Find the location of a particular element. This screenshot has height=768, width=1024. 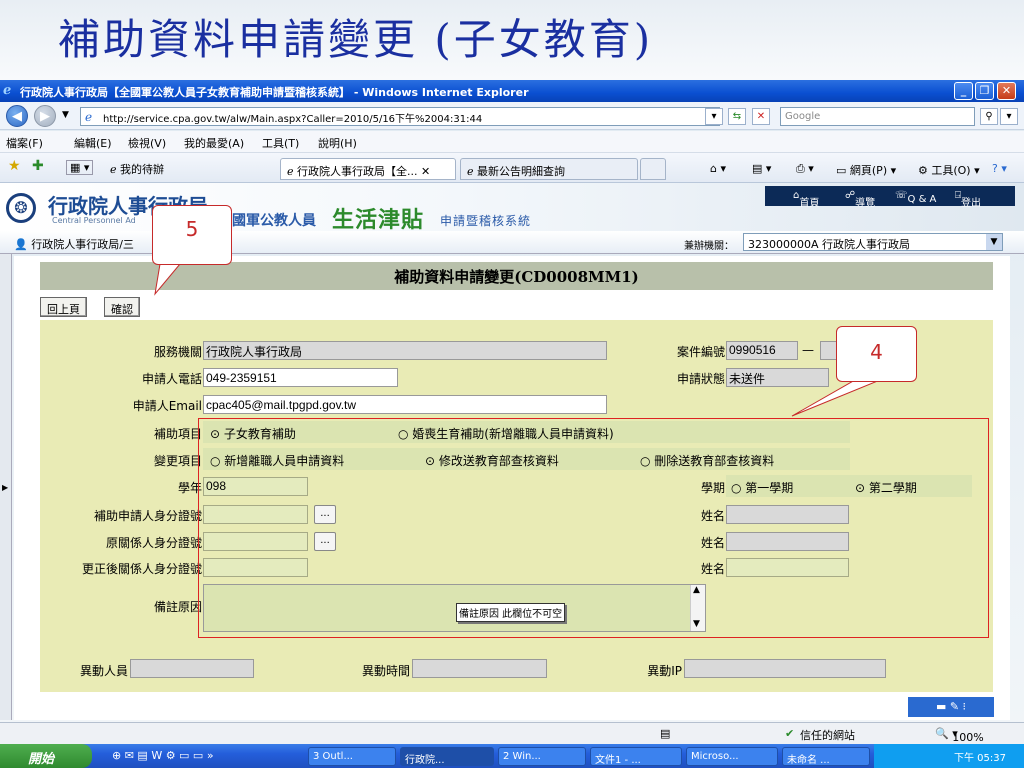

callout-4-tail is located at coordinates (836, 398).